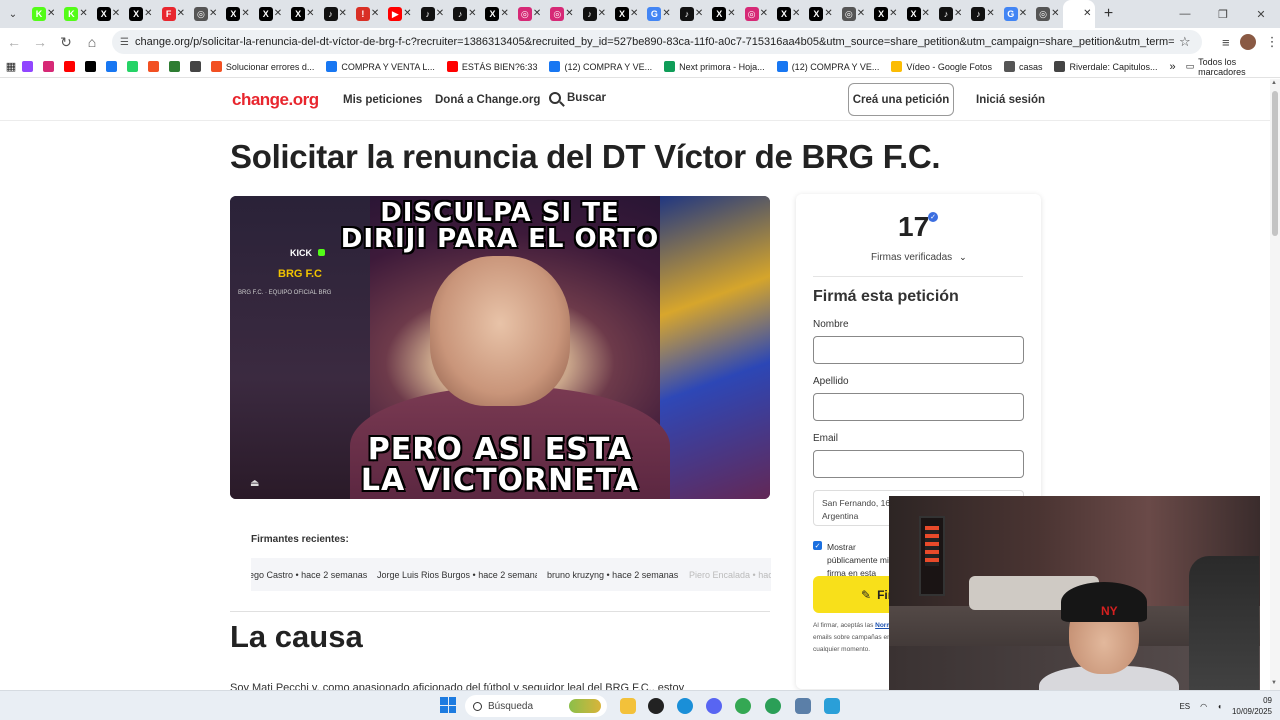 This screenshot has height=720, width=1280. What do you see at coordinates (577, 98) in the screenshot?
I see `nav-search: Buscar` at bounding box center [577, 98].